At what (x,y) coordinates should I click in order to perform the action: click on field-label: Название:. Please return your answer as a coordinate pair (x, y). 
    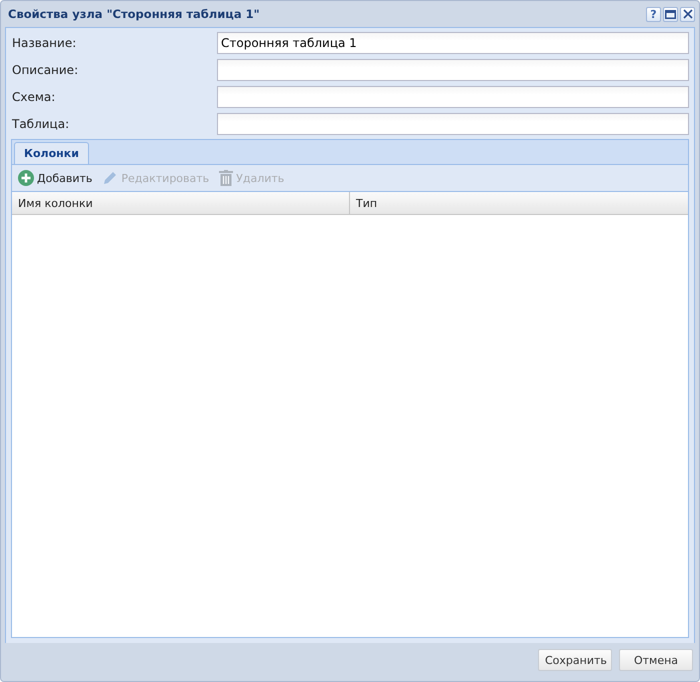
    Looking at the image, I should click on (45, 43).